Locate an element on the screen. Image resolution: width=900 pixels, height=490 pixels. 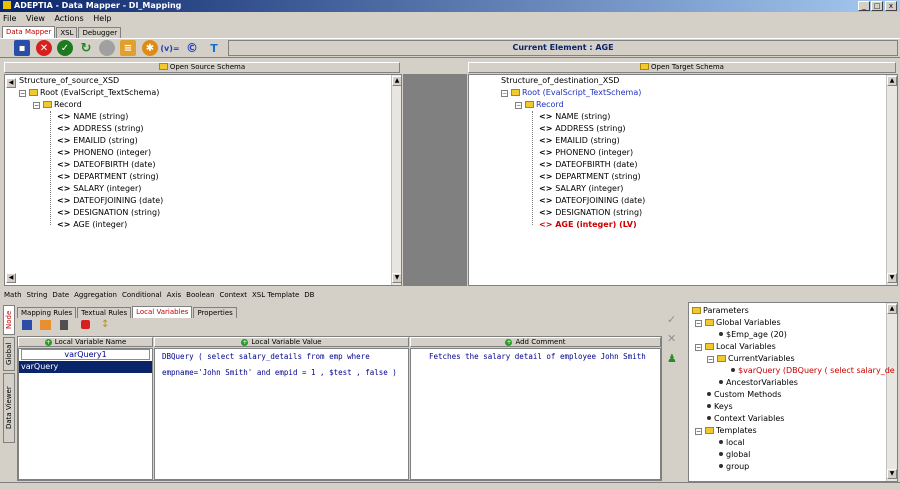
param-ancestor-variables: AncestorVariables is located at coordinates (758, 383).